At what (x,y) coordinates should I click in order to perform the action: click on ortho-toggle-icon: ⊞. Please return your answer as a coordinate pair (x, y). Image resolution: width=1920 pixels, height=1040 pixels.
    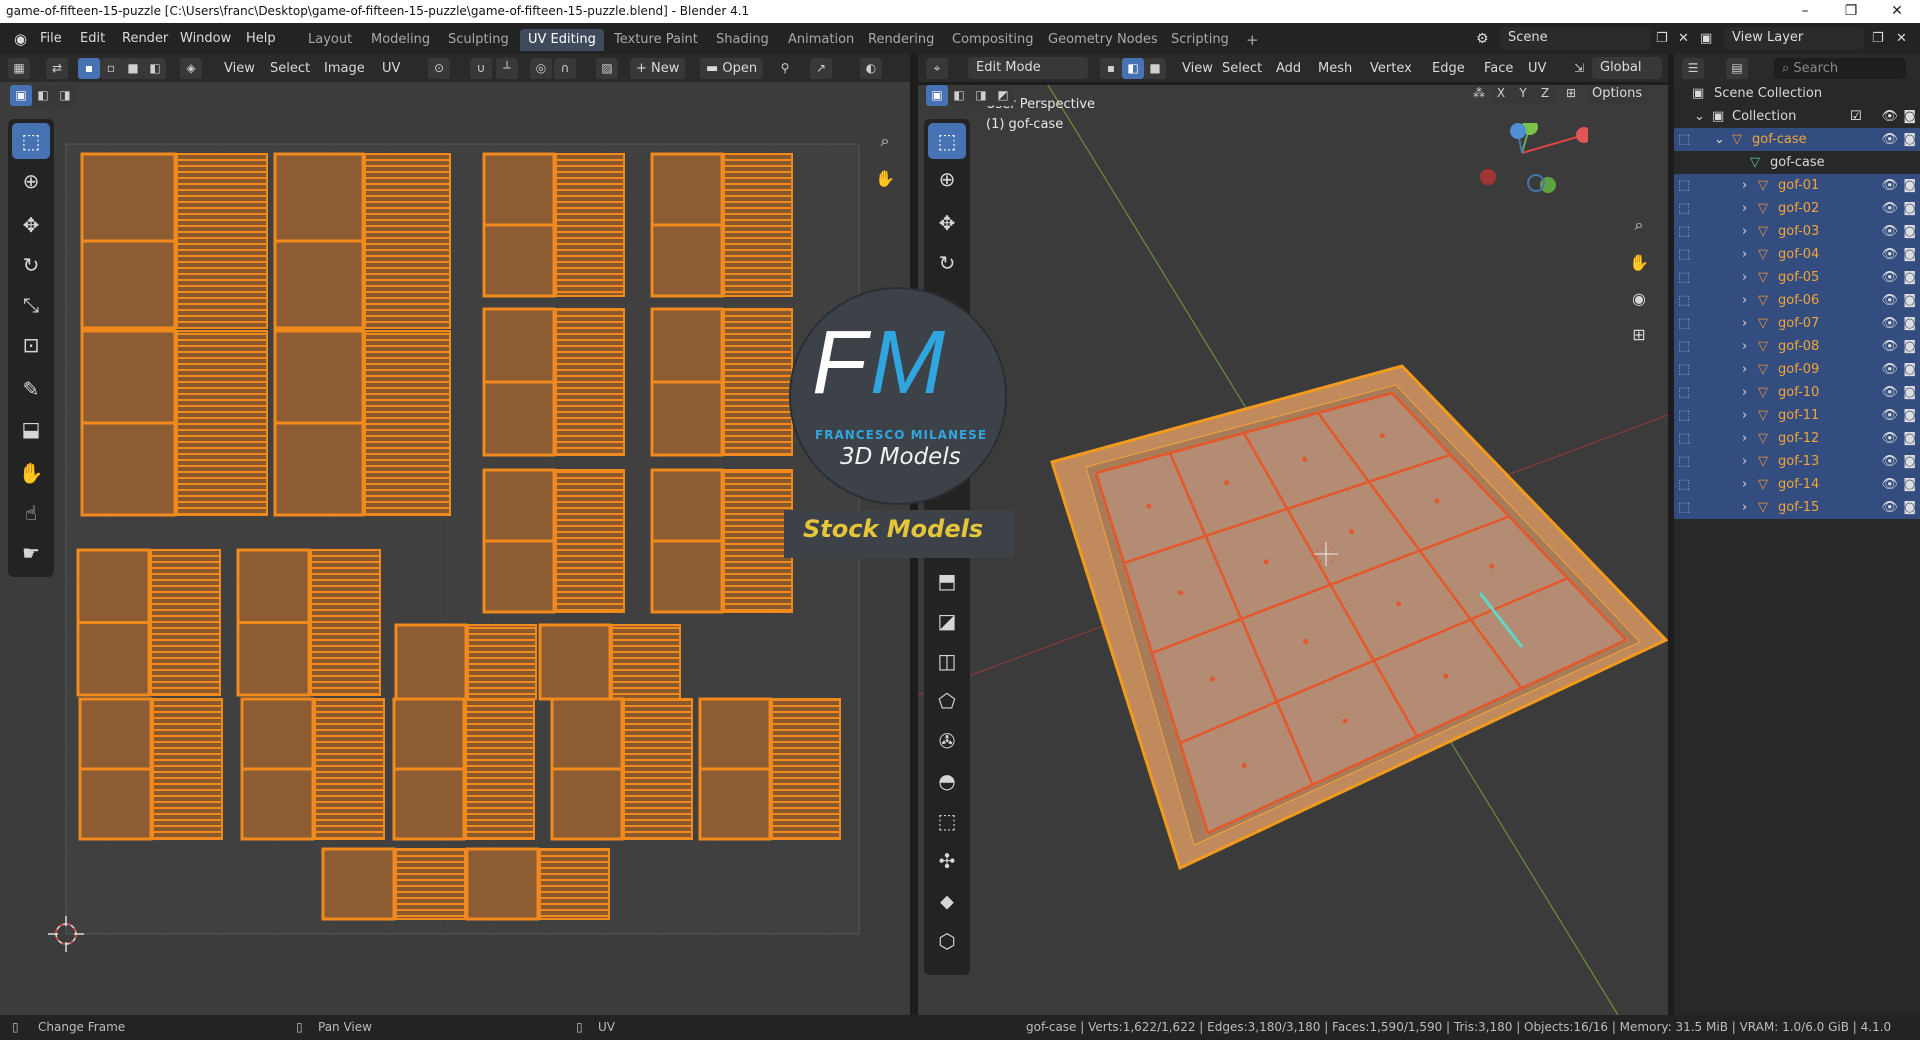
    Looking at the image, I should click on (1639, 335).